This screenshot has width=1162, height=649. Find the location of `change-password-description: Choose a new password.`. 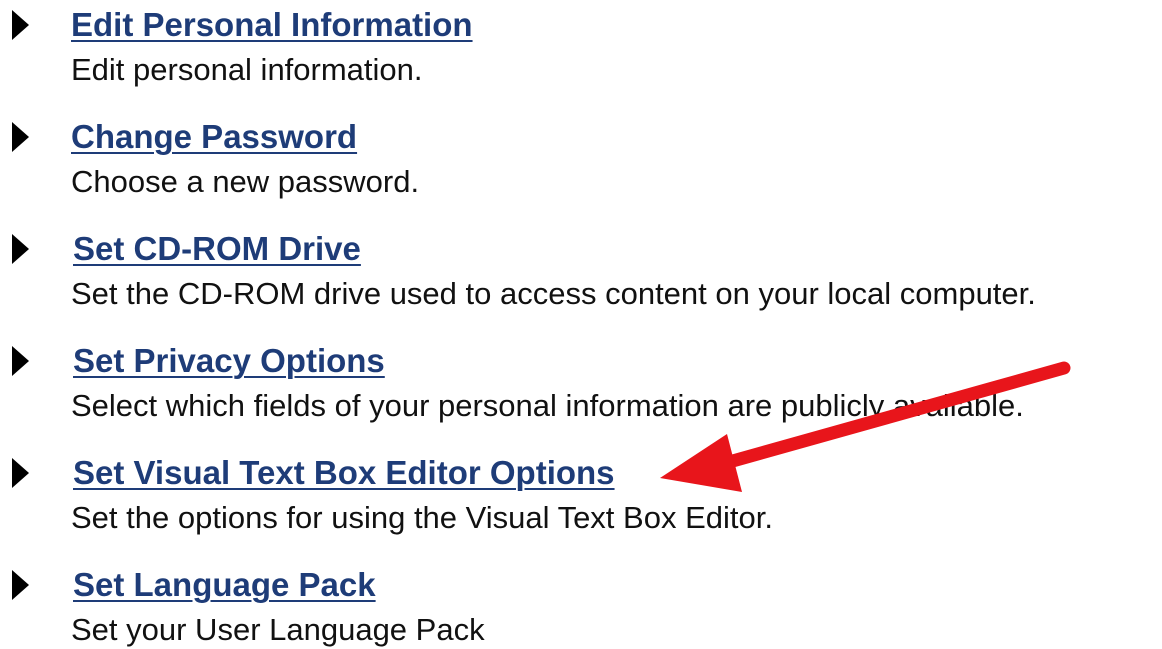

change-password-description: Choose a new password. is located at coordinates (245, 181).